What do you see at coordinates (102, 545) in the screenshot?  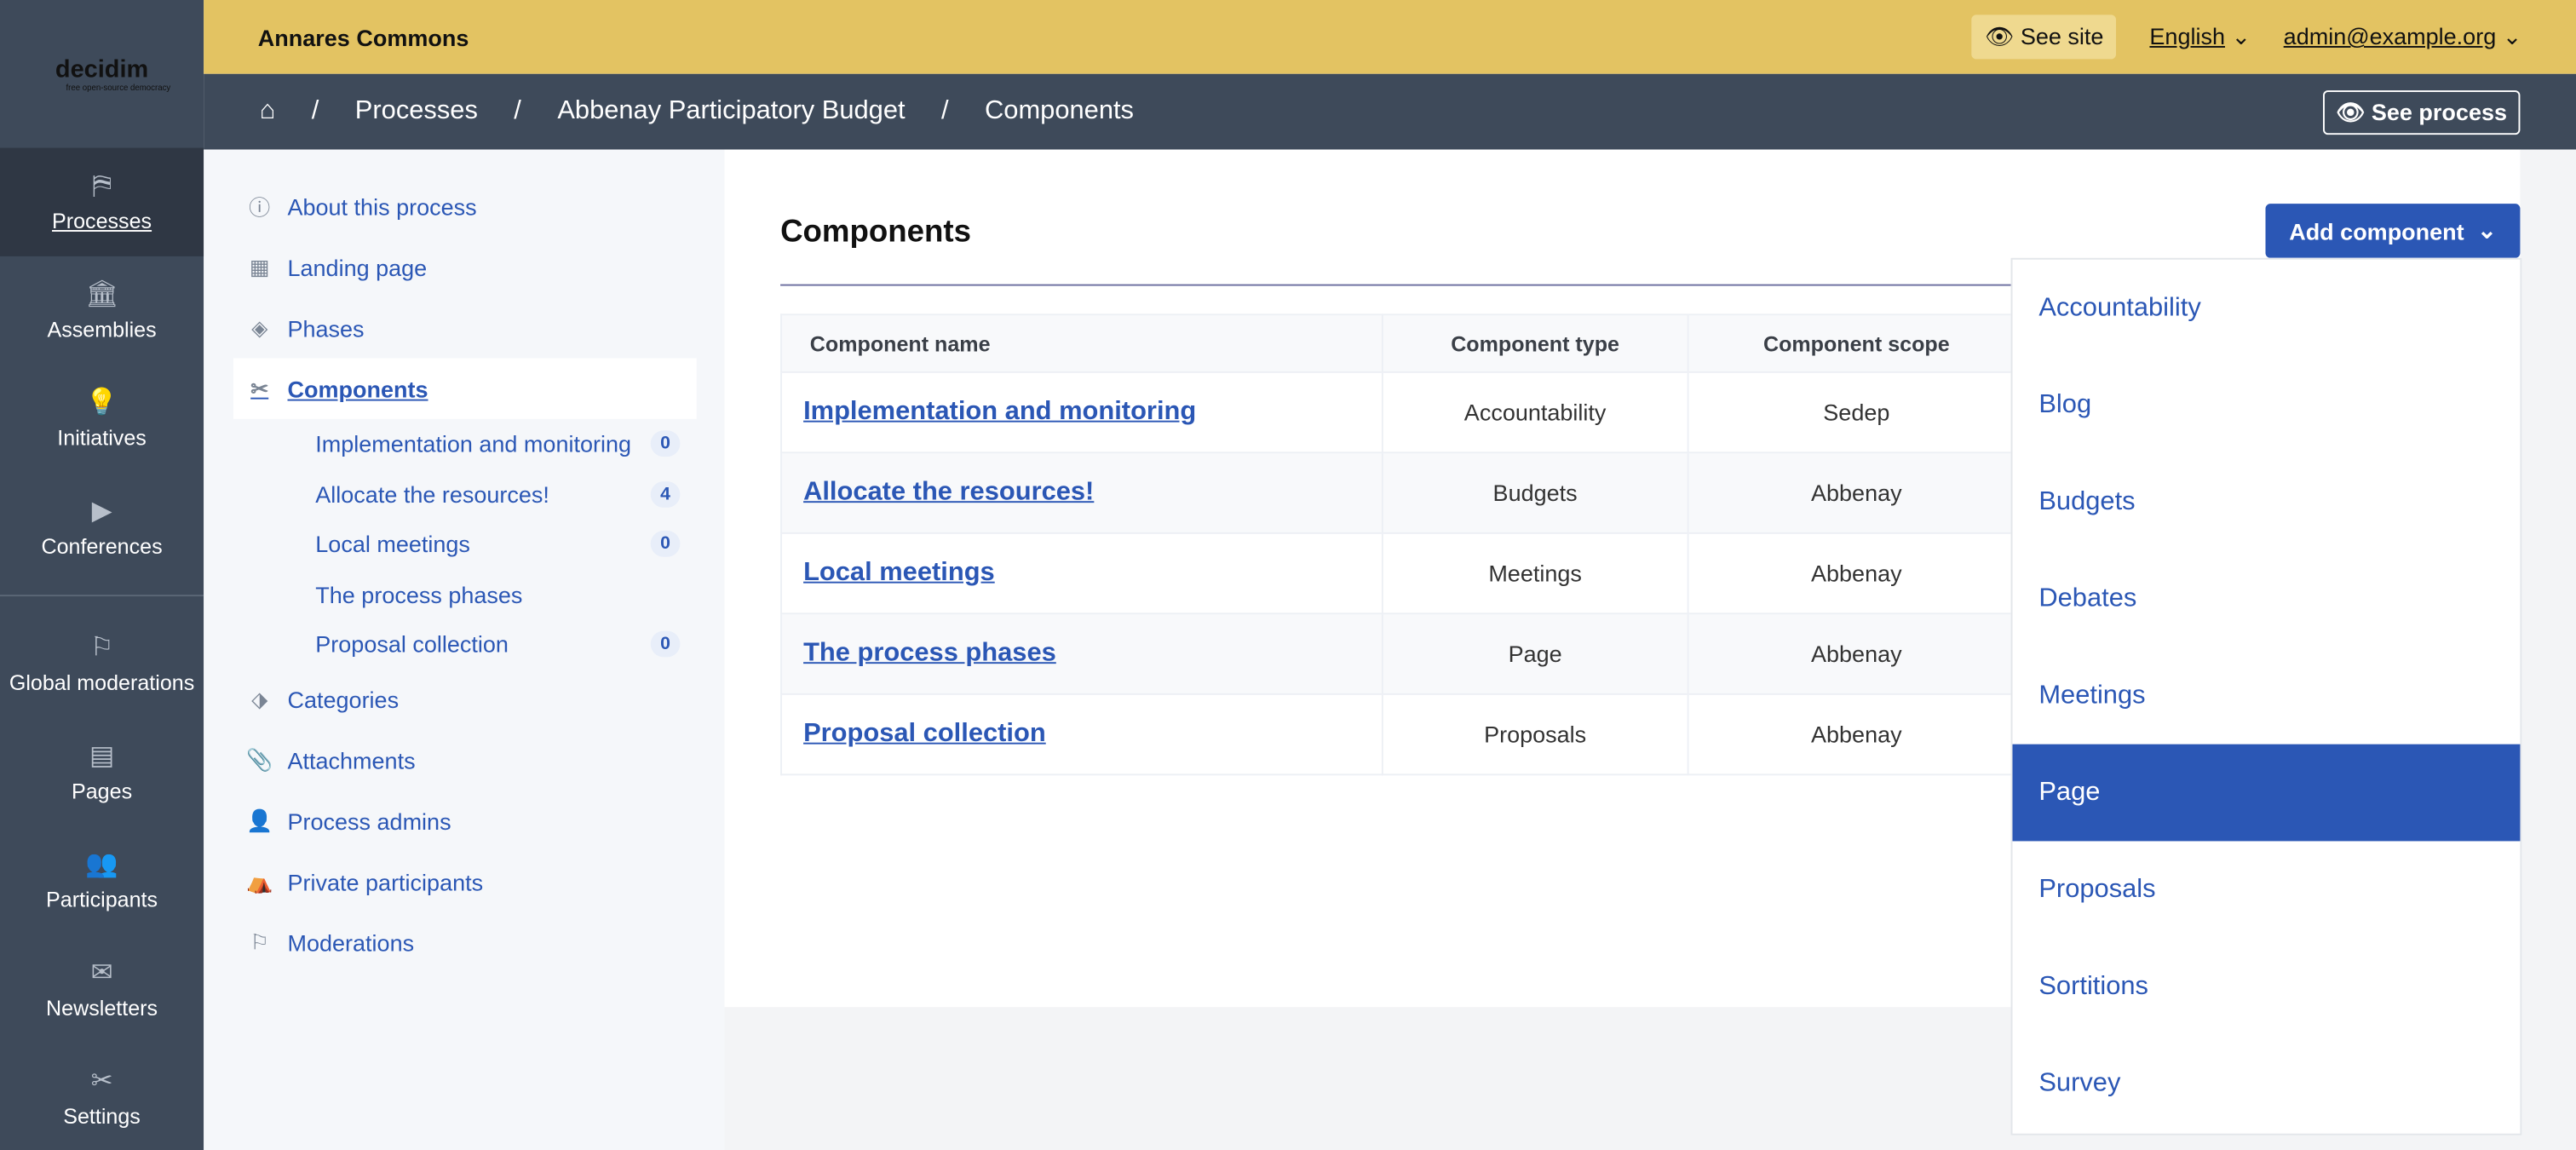 I see `sidebar-item-label: Conferences` at bounding box center [102, 545].